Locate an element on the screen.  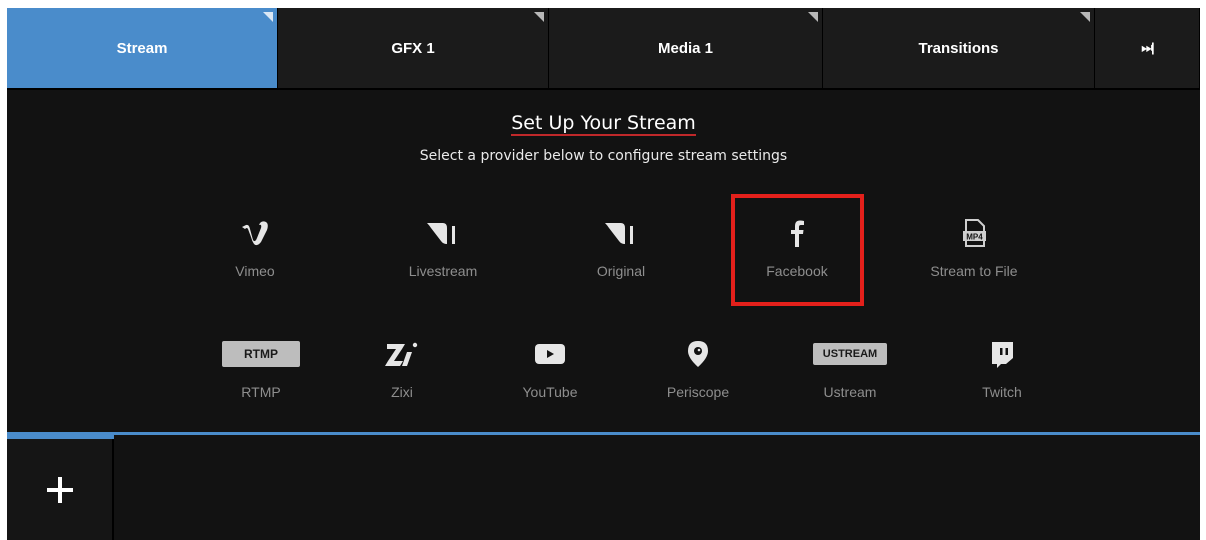
provider-zixi: Zixi is located at coordinates (402, 379).